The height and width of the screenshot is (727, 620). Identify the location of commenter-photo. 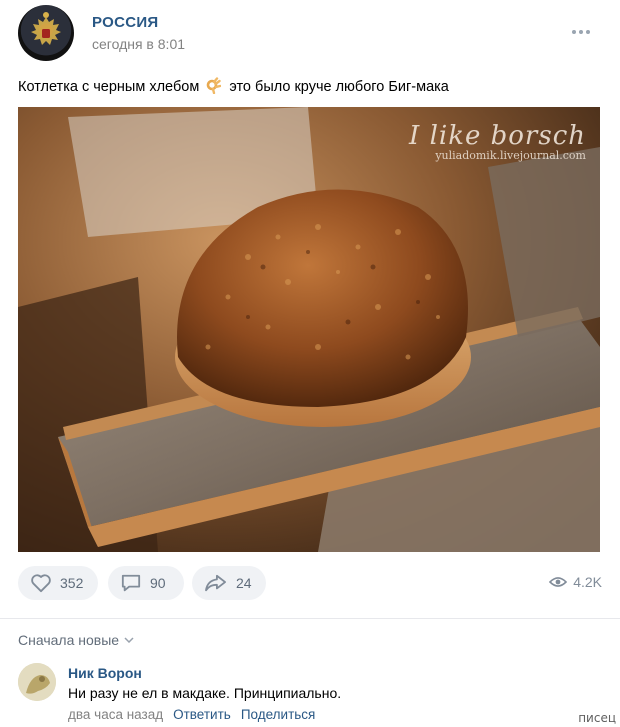
(37, 682).